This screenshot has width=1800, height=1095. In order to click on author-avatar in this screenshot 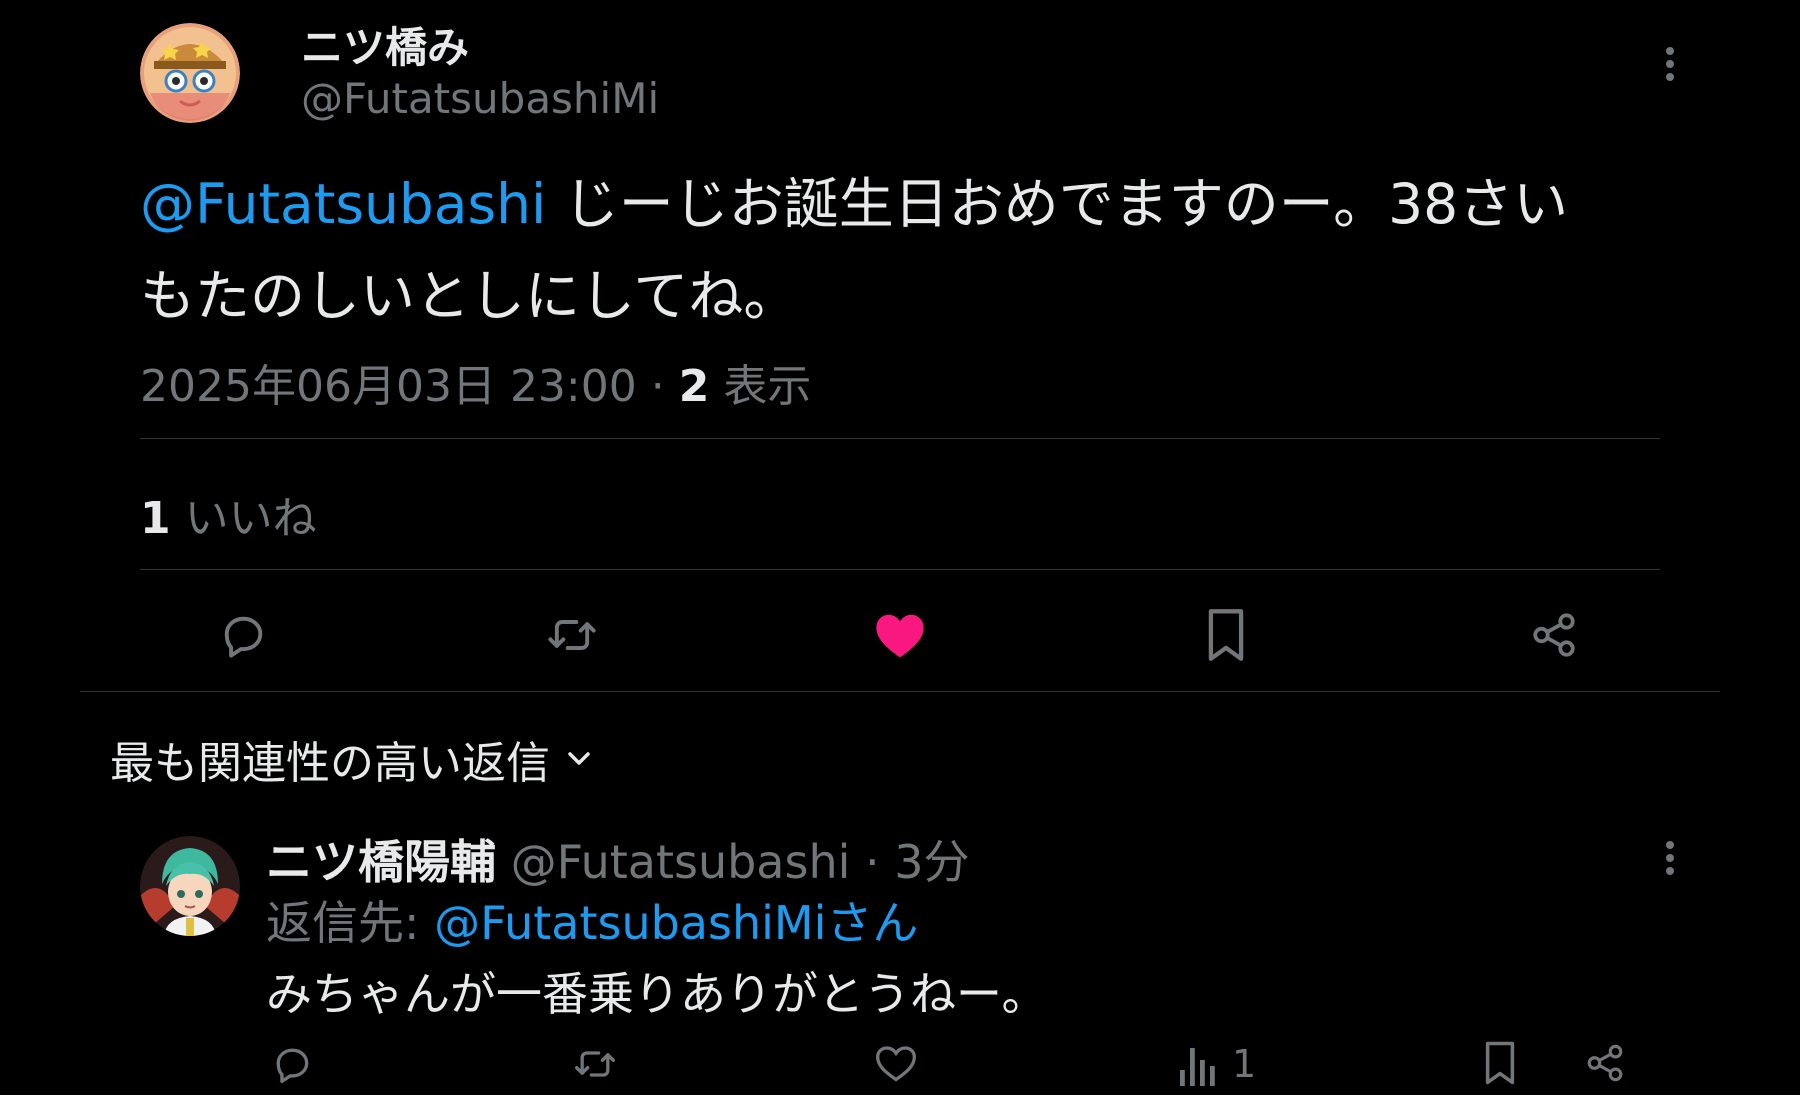, I will do `click(190, 73)`.